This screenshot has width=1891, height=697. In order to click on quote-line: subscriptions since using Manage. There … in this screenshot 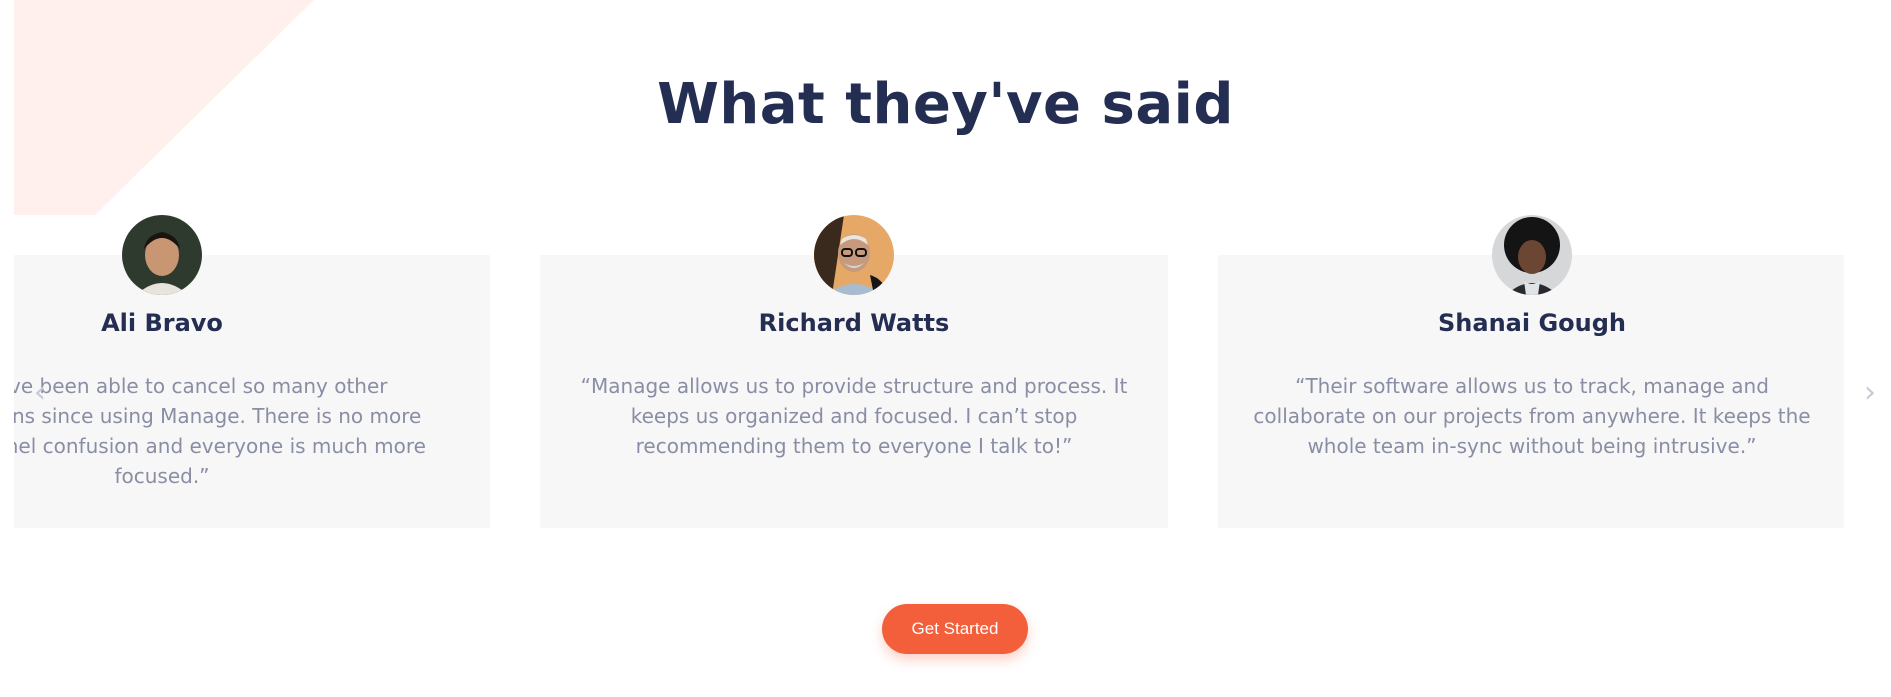, I will do `click(218, 416)`.